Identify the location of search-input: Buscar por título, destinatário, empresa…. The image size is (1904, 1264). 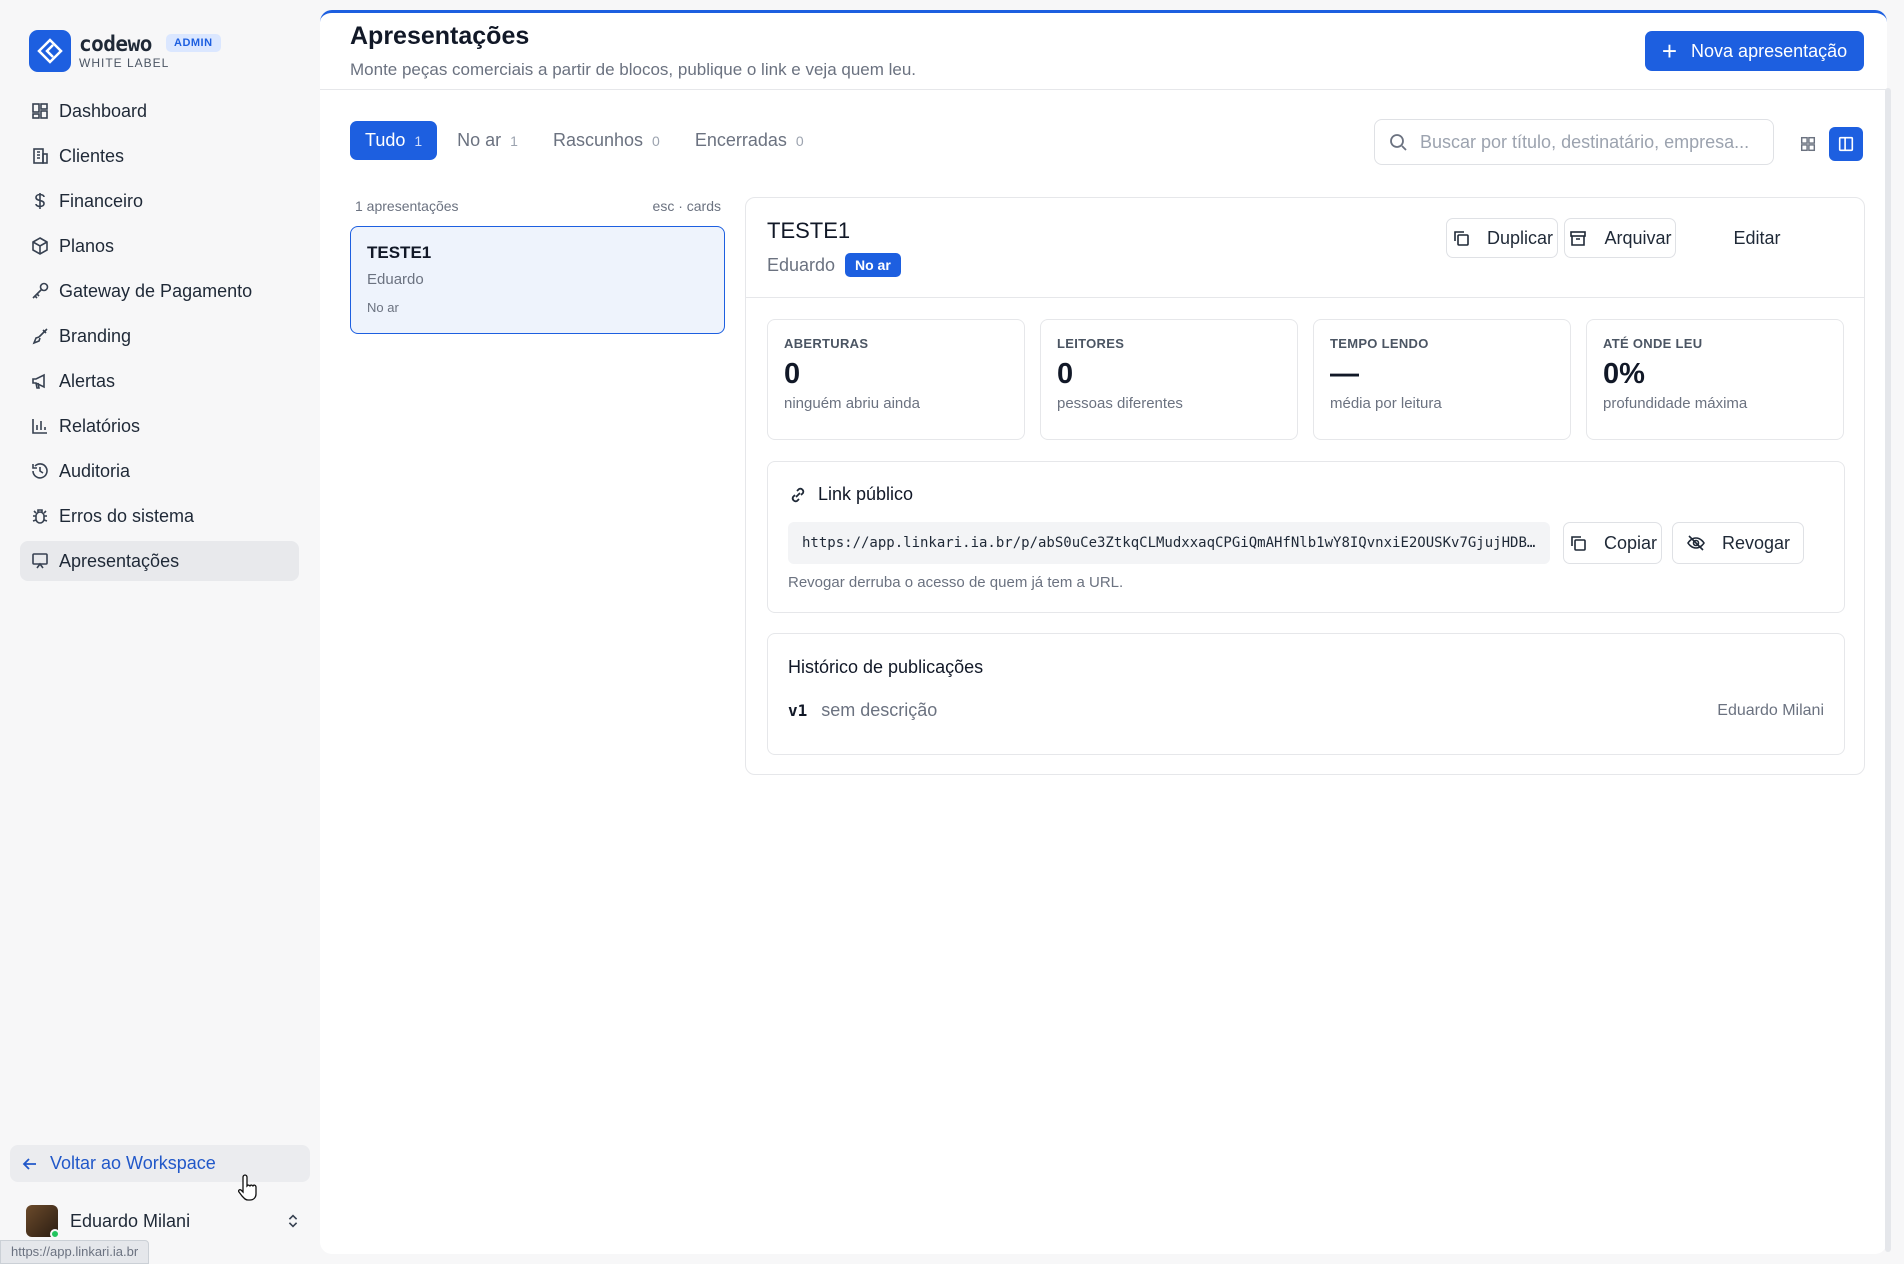
(1574, 142).